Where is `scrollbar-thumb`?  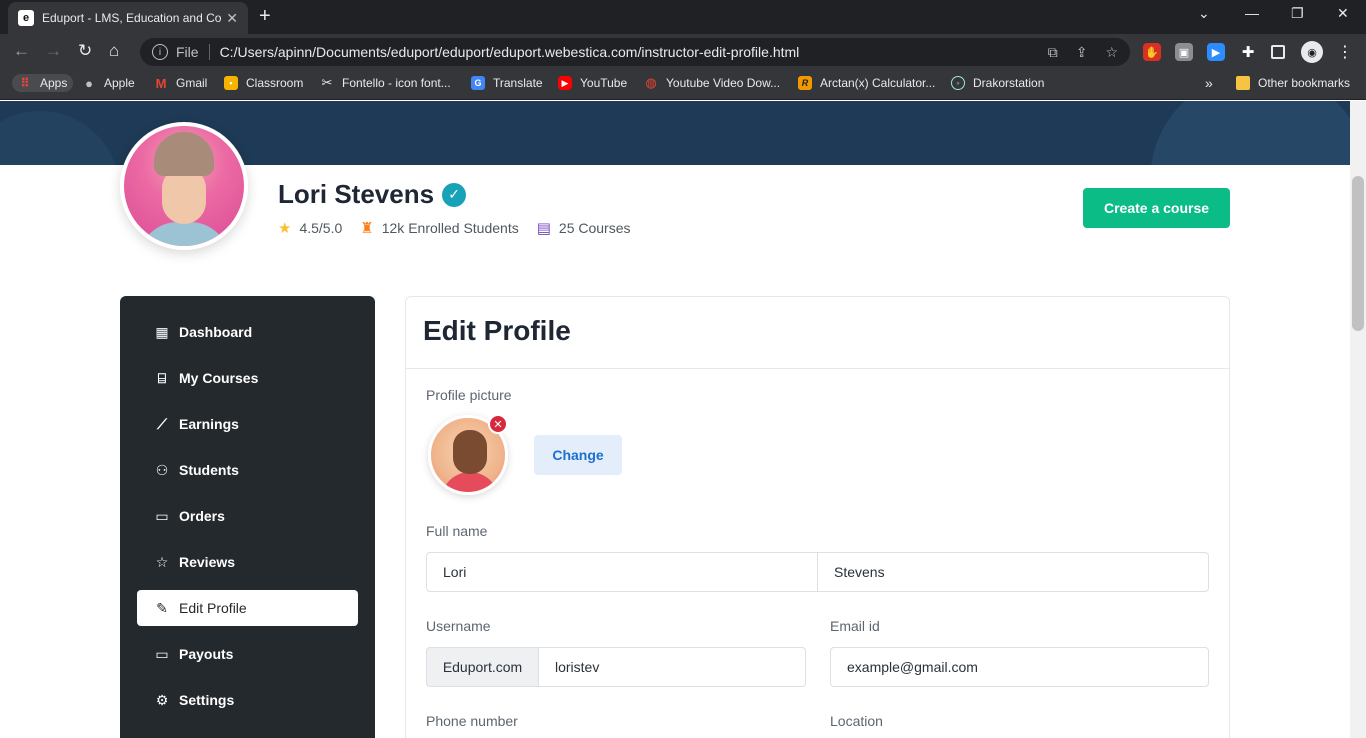 scrollbar-thumb is located at coordinates (1358, 253).